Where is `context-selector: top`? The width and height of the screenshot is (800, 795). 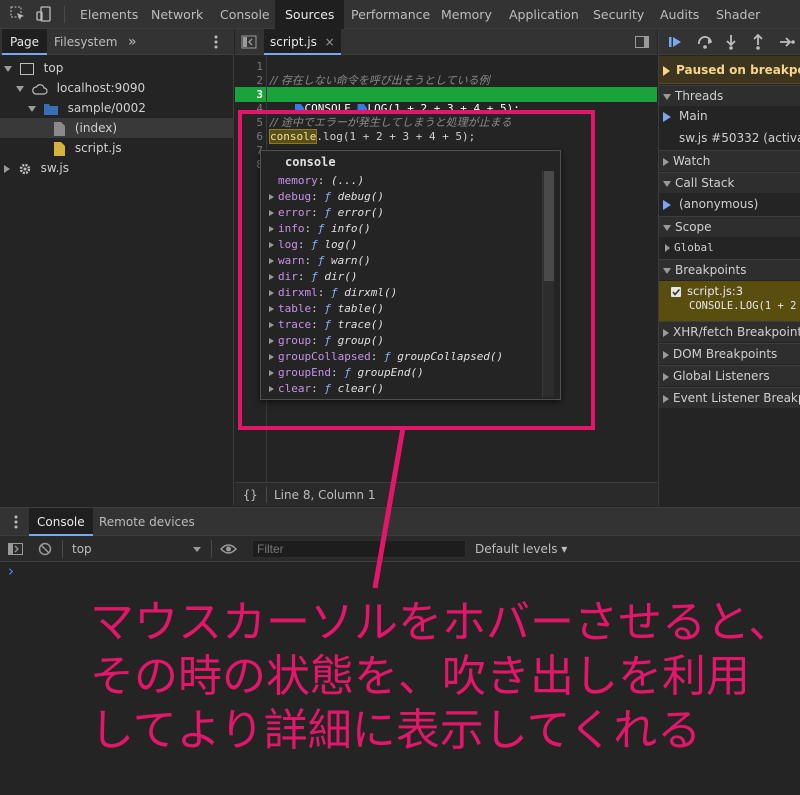 context-selector: top is located at coordinates (82, 549).